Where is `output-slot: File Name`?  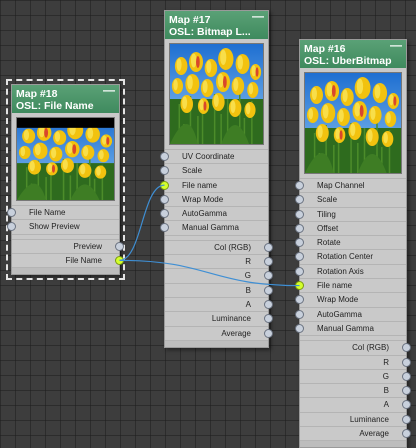
output-slot: File Name is located at coordinates (68, 259).